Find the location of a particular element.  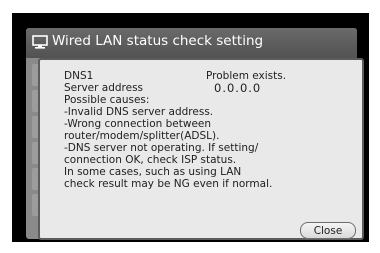

monitor-icon is located at coordinates (40, 42).